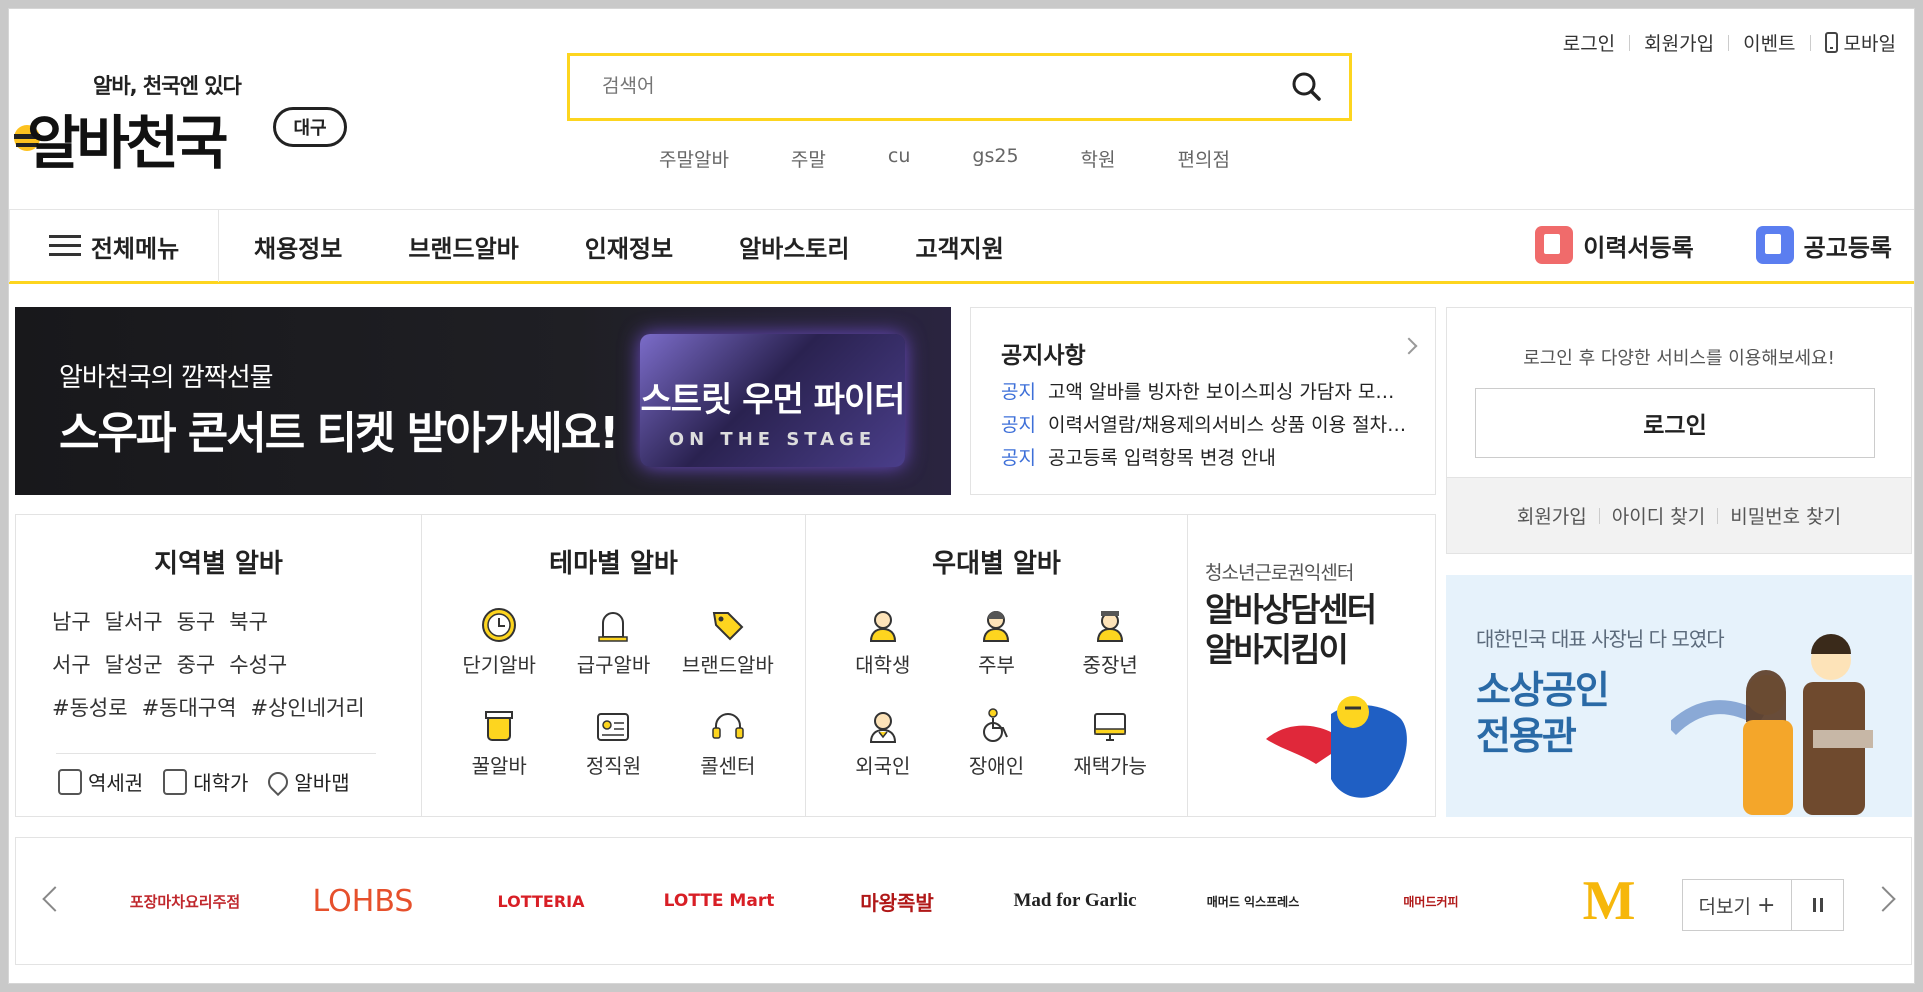  Describe the element at coordinates (996, 692) in the screenshot. I see `benefit-grid: 대학생 주부 중장년 외국인 장애인 재택가능` at that location.